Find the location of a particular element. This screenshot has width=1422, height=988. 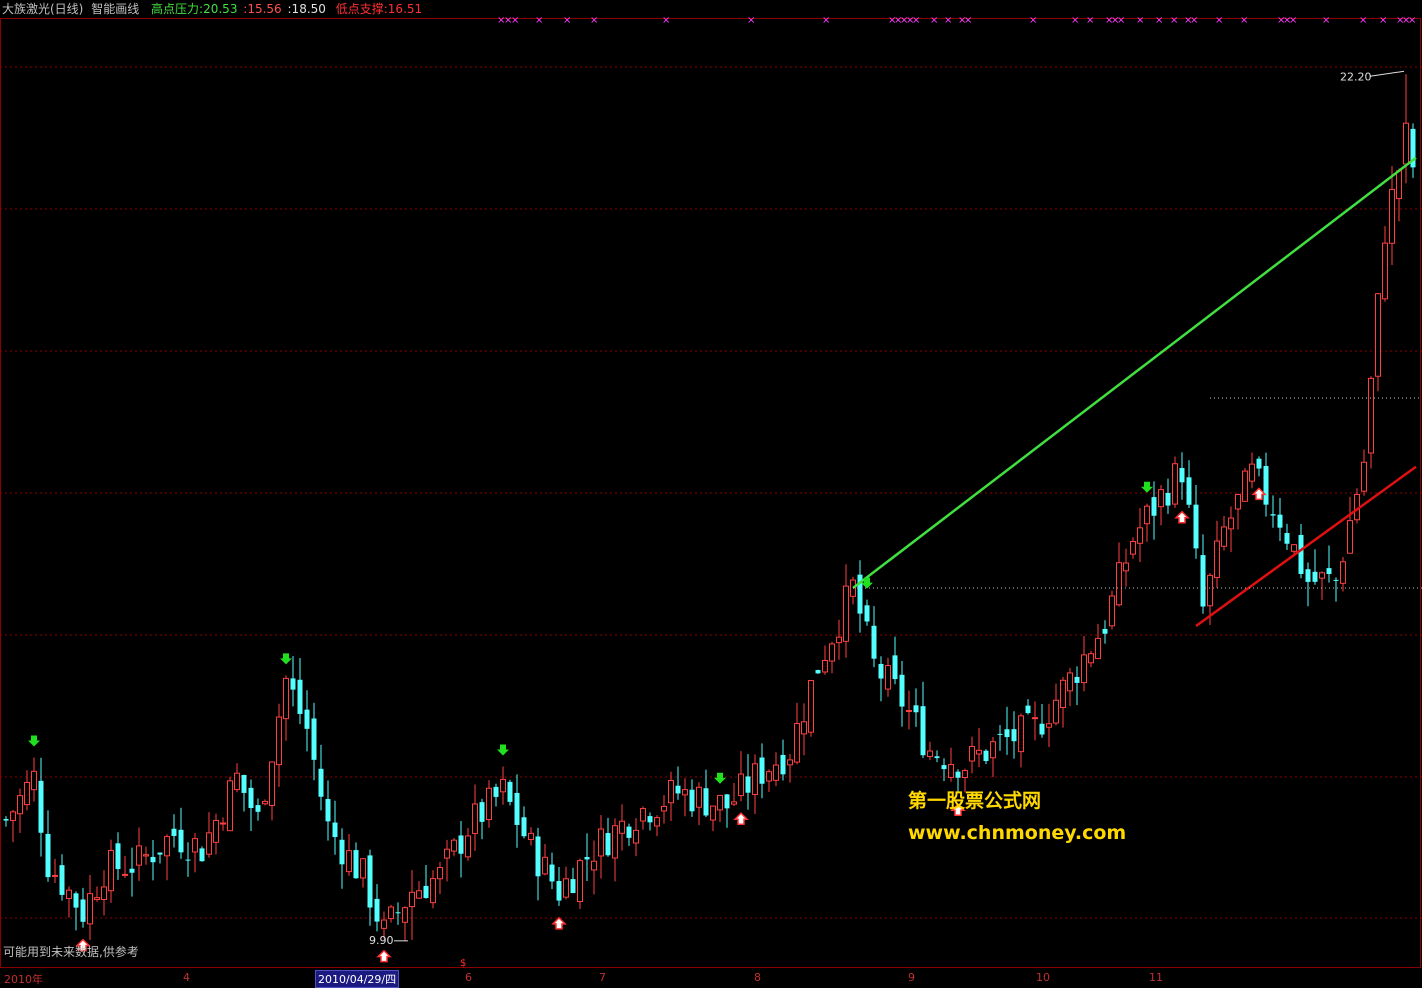

x-axis: 2010年 4 2010/04/29/四 6 7 8 9 10 11 is located at coordinates (711, 978).